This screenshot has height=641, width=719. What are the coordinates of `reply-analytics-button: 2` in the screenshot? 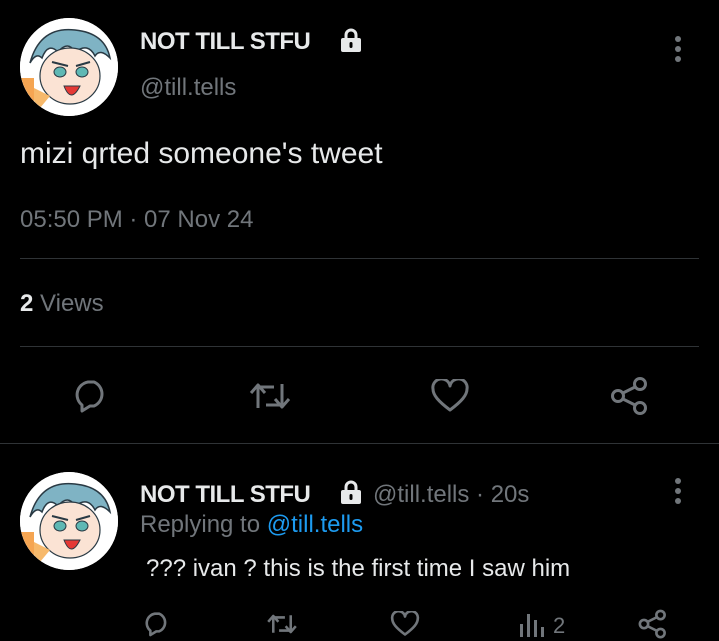 It's located at (541, 624).